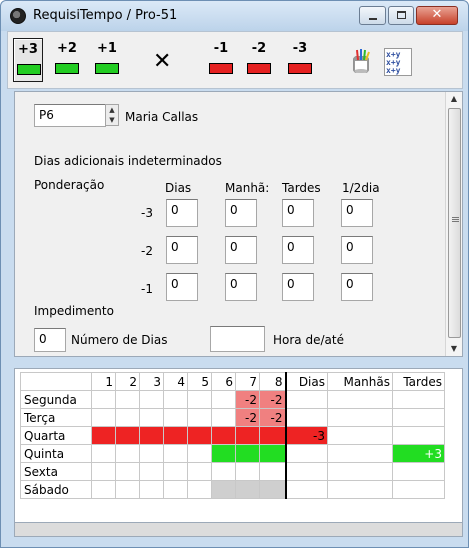 This screenshot has height=548, width=469. I want to click on scroll-up-icon: ▲, so click(454, 99).